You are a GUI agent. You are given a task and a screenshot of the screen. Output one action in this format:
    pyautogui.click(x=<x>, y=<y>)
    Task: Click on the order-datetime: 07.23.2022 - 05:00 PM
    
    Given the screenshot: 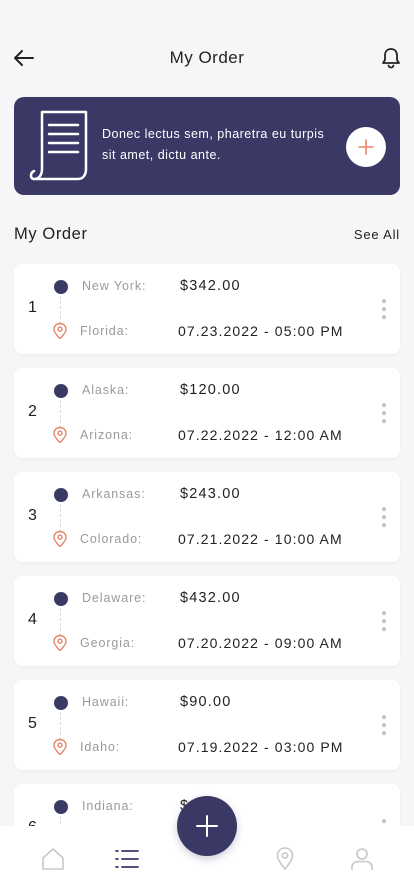 What is the action you would take?
    pyautogui.click(x=261, y=331)
    